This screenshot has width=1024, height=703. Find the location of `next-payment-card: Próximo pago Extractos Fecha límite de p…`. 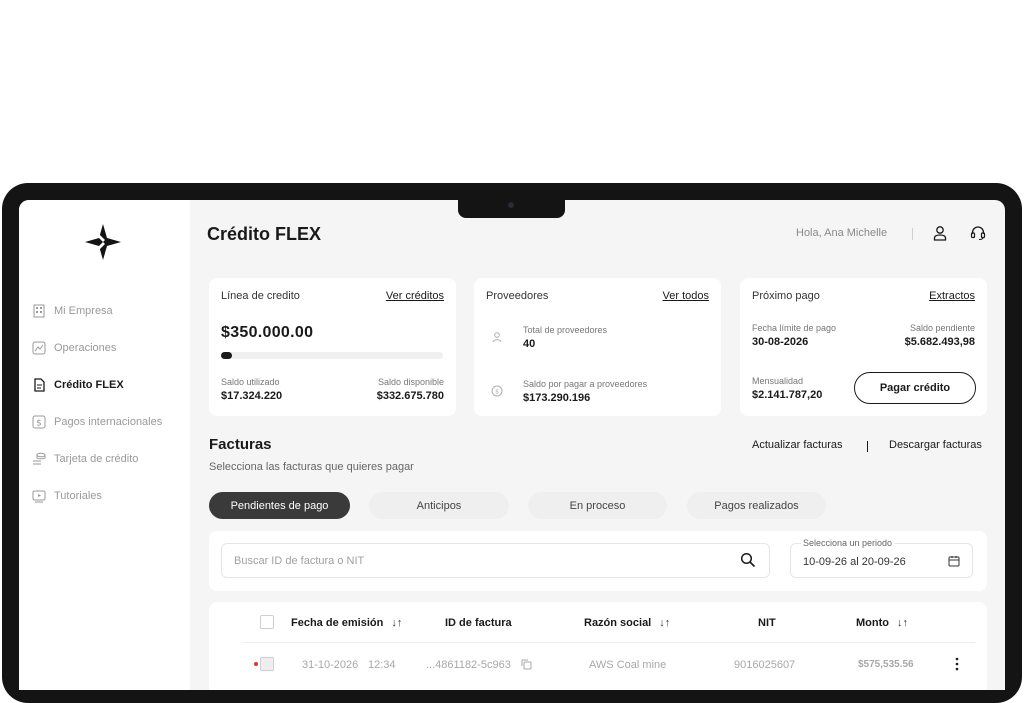

next-payment-card: Próximo pago Extractos Fecha límite de p… is located at coordinates (863, 347).